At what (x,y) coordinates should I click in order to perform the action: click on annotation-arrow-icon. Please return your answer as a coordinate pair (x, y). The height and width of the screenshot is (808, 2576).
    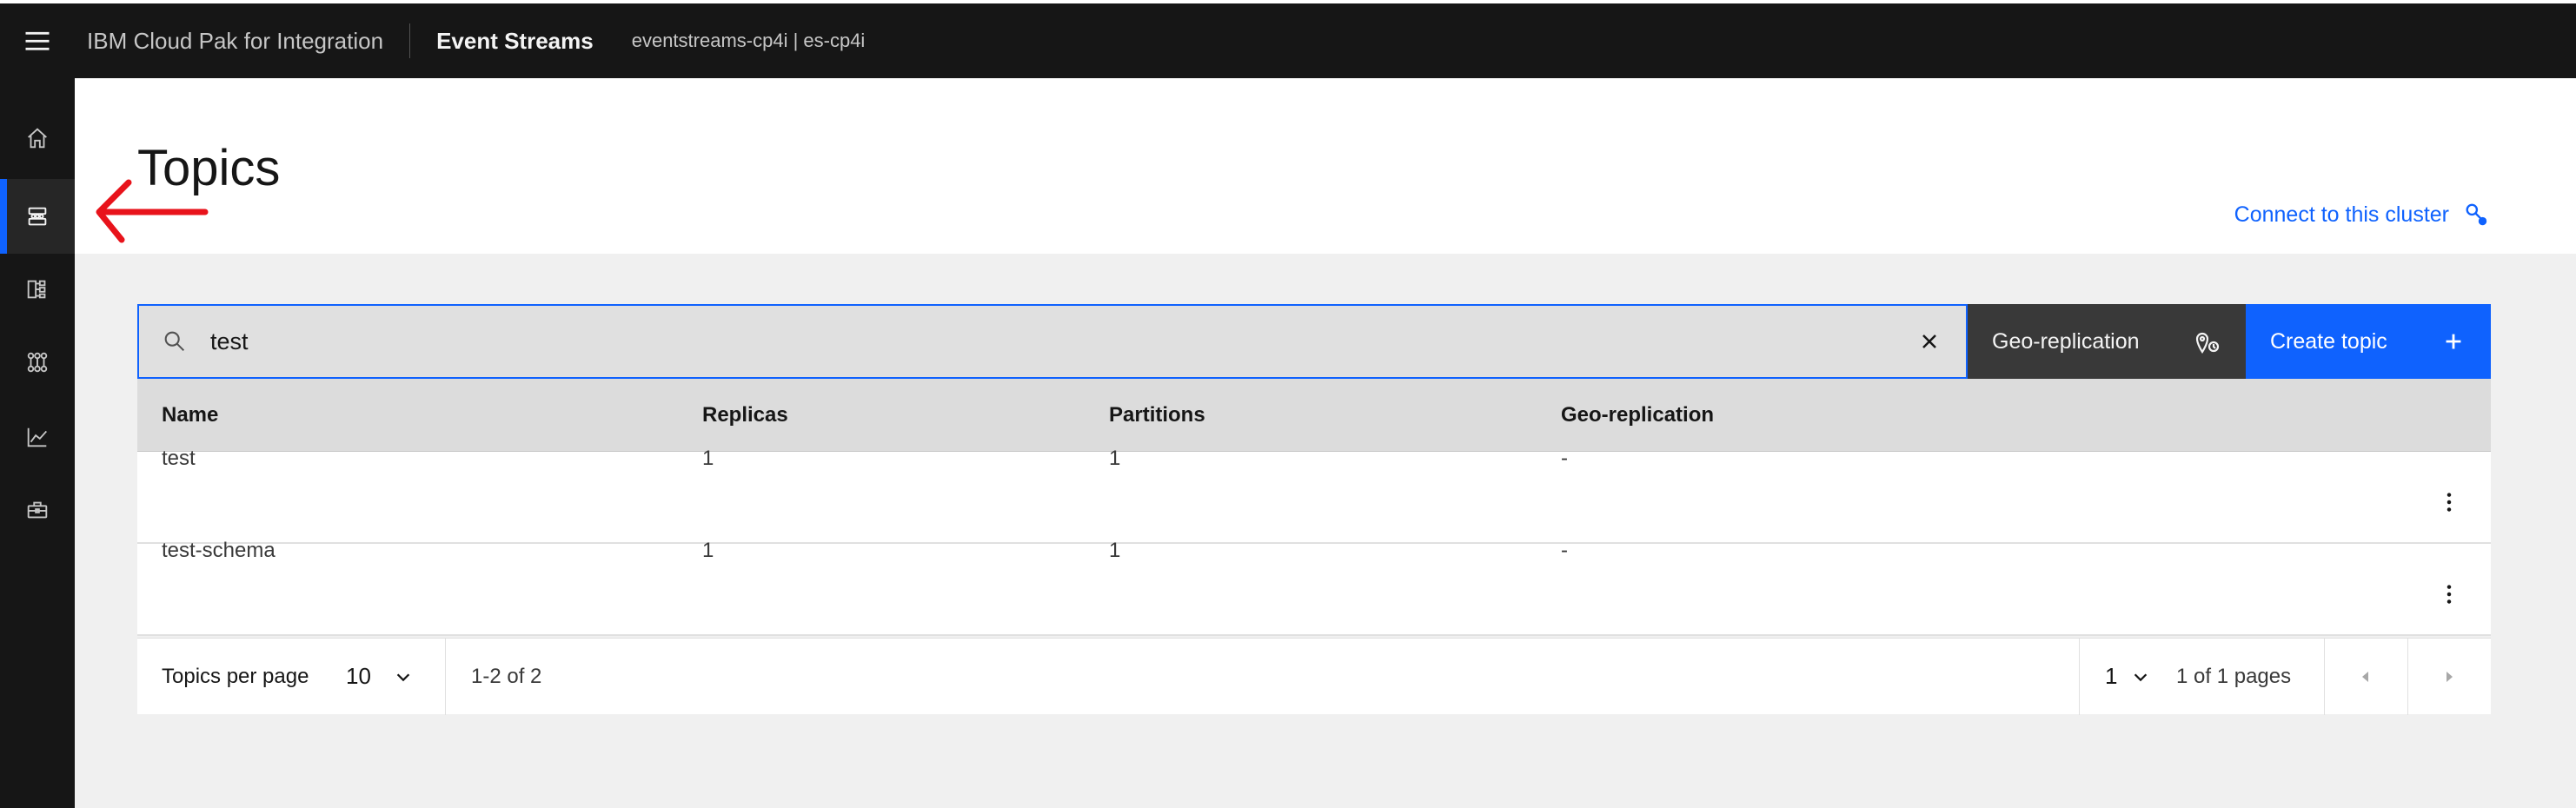
    Looking at the image, I should click on (152, 211).